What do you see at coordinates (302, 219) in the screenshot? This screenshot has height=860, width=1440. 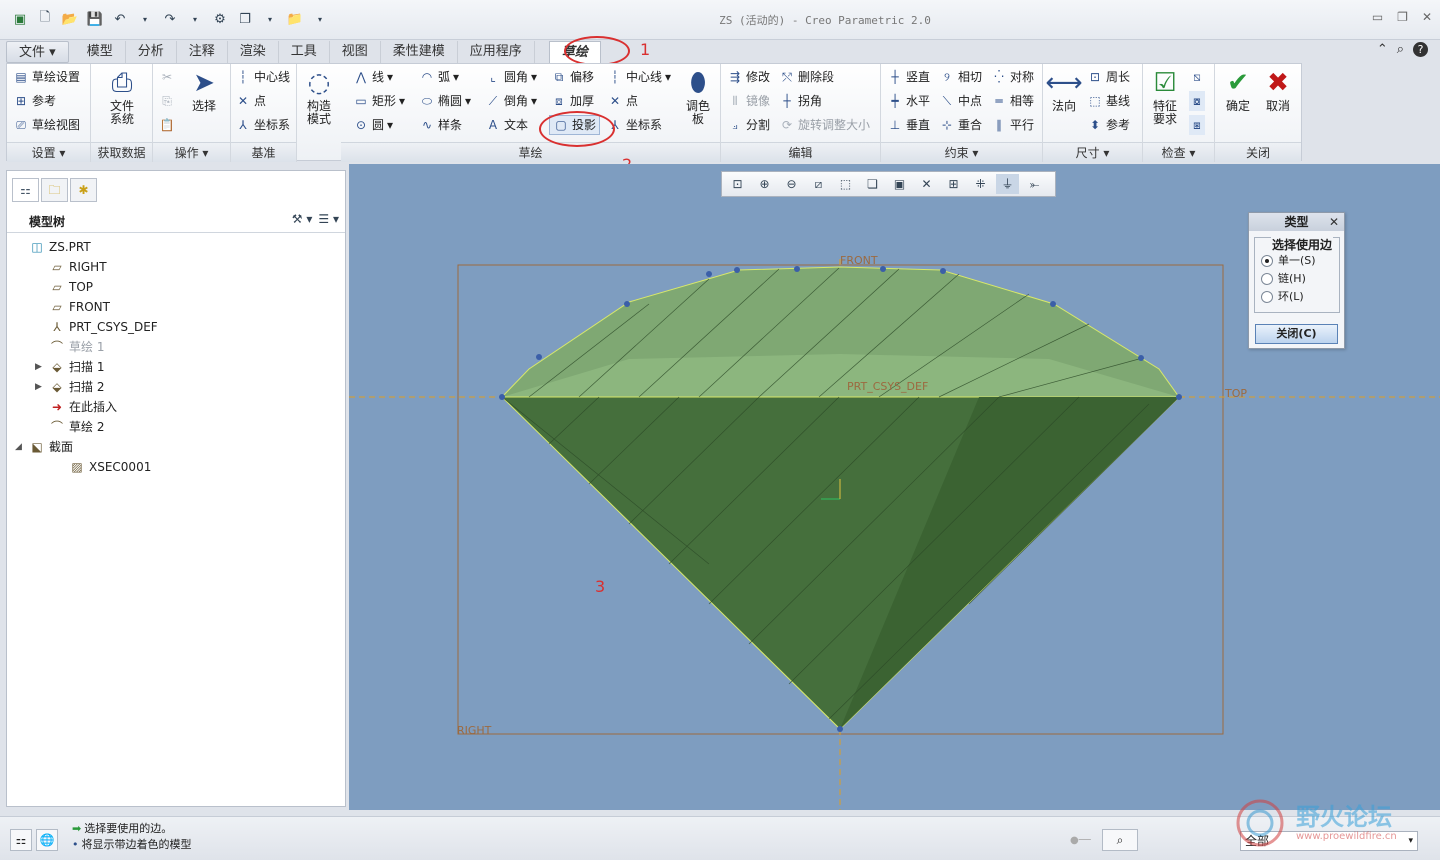 I see `tree-settings-icon: ⚒ ▾` at bounding box center [302, 219].